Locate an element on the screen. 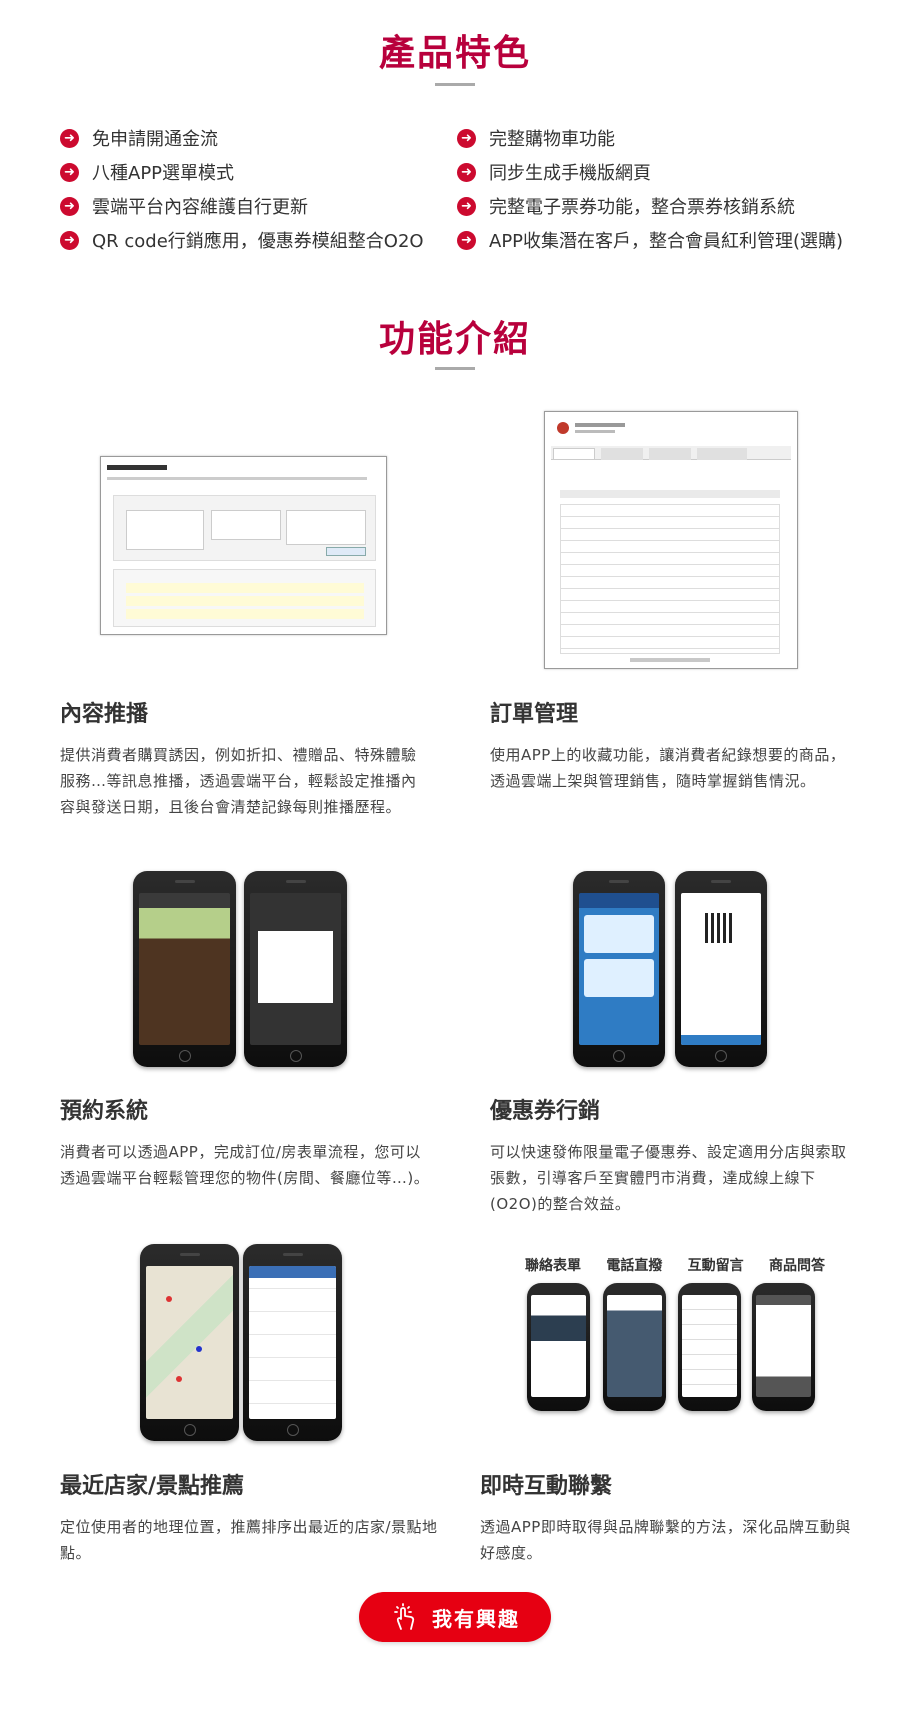 This screenshot has width=910, height=1710. nearby-map-phone is located at coordinates (189, 1342).